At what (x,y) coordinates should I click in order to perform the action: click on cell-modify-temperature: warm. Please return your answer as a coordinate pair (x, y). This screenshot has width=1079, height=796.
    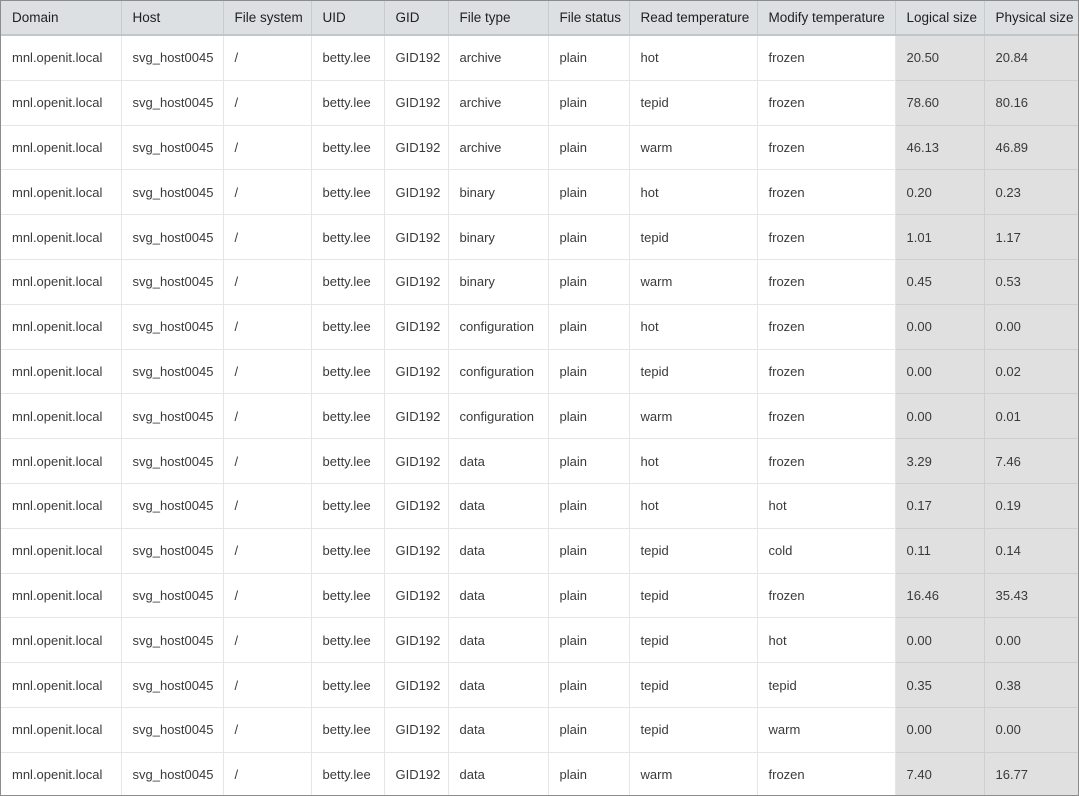
    Looking at the image, I should click on (826, 730).